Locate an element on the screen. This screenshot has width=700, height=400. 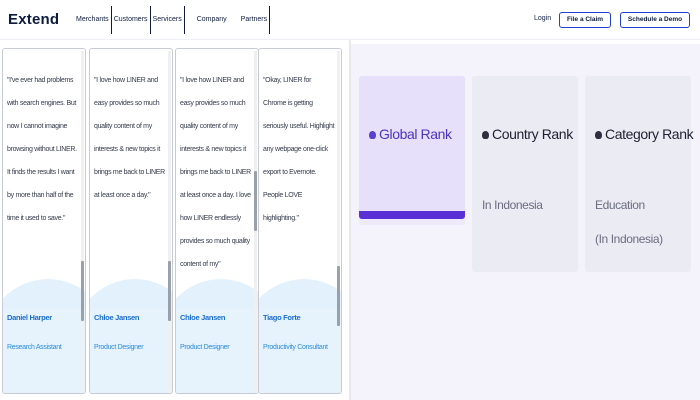
category-icon is located at coordinates (598, 135).